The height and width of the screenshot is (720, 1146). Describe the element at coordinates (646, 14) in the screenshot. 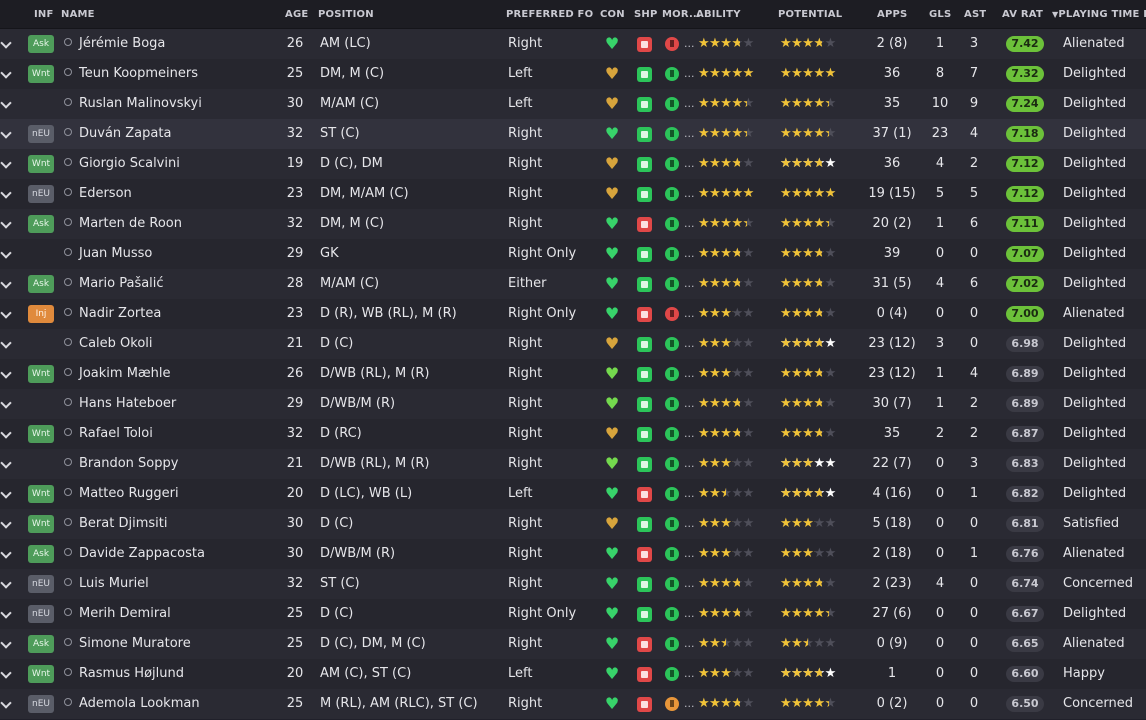

I see `col-shp: SHP` at that location.